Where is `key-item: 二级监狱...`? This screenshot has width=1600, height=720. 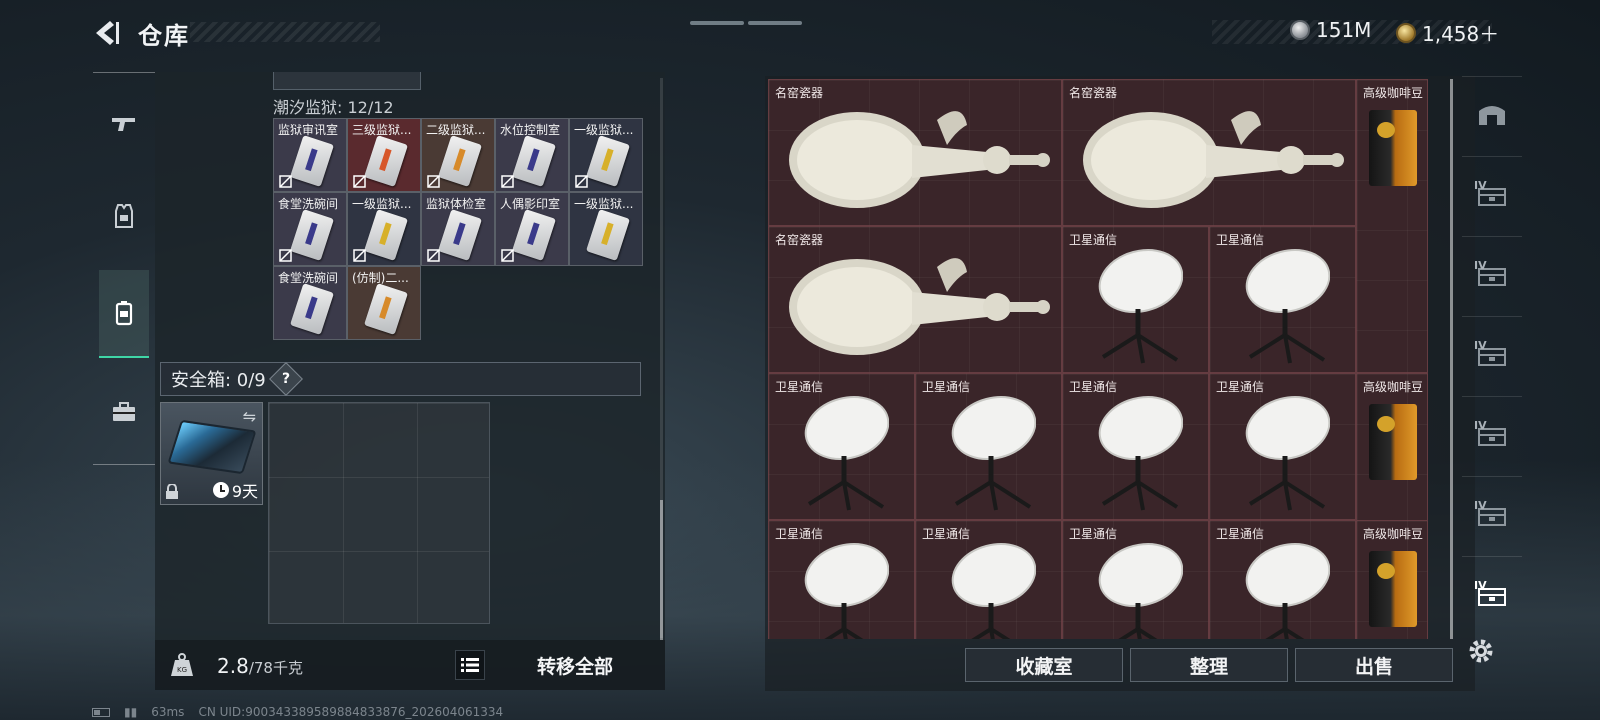 key-item: 二级监狱... is located at coordinates (458, 155).